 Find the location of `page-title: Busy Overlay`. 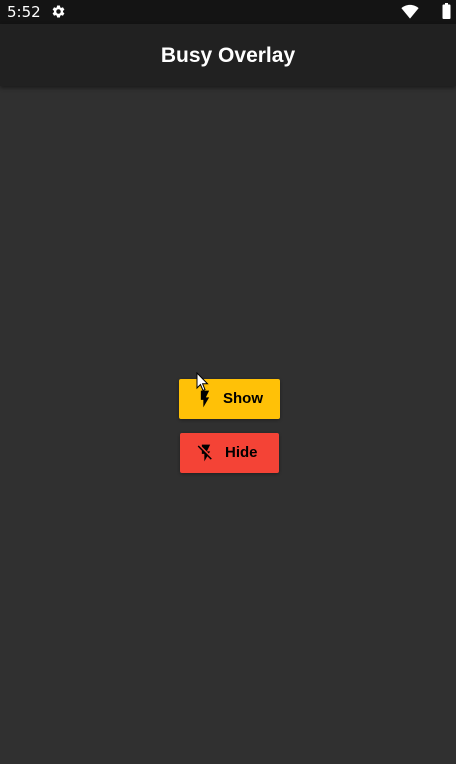

page-title: Busy Overlay is located at coordinates (228, 55).